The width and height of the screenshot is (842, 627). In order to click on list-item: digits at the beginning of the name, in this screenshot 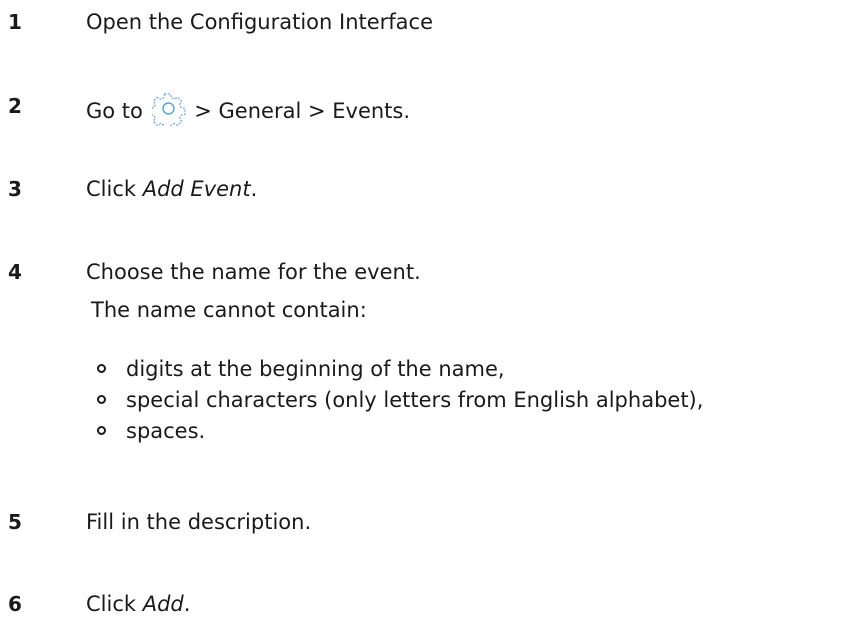, I will do `click(400, 370)`.